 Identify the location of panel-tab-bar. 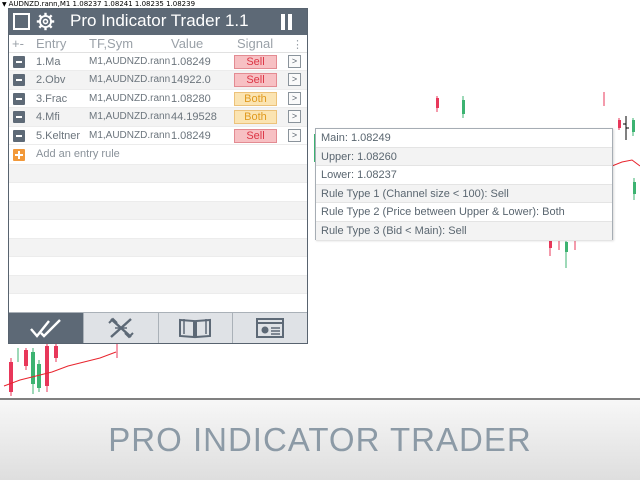
(158, 327).